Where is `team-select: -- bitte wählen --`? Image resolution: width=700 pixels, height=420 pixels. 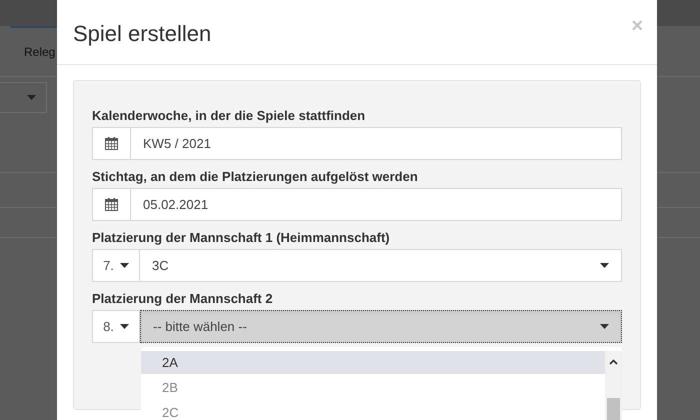
team-select: -- bitte wählen -- is located at coordinates (381, 326).